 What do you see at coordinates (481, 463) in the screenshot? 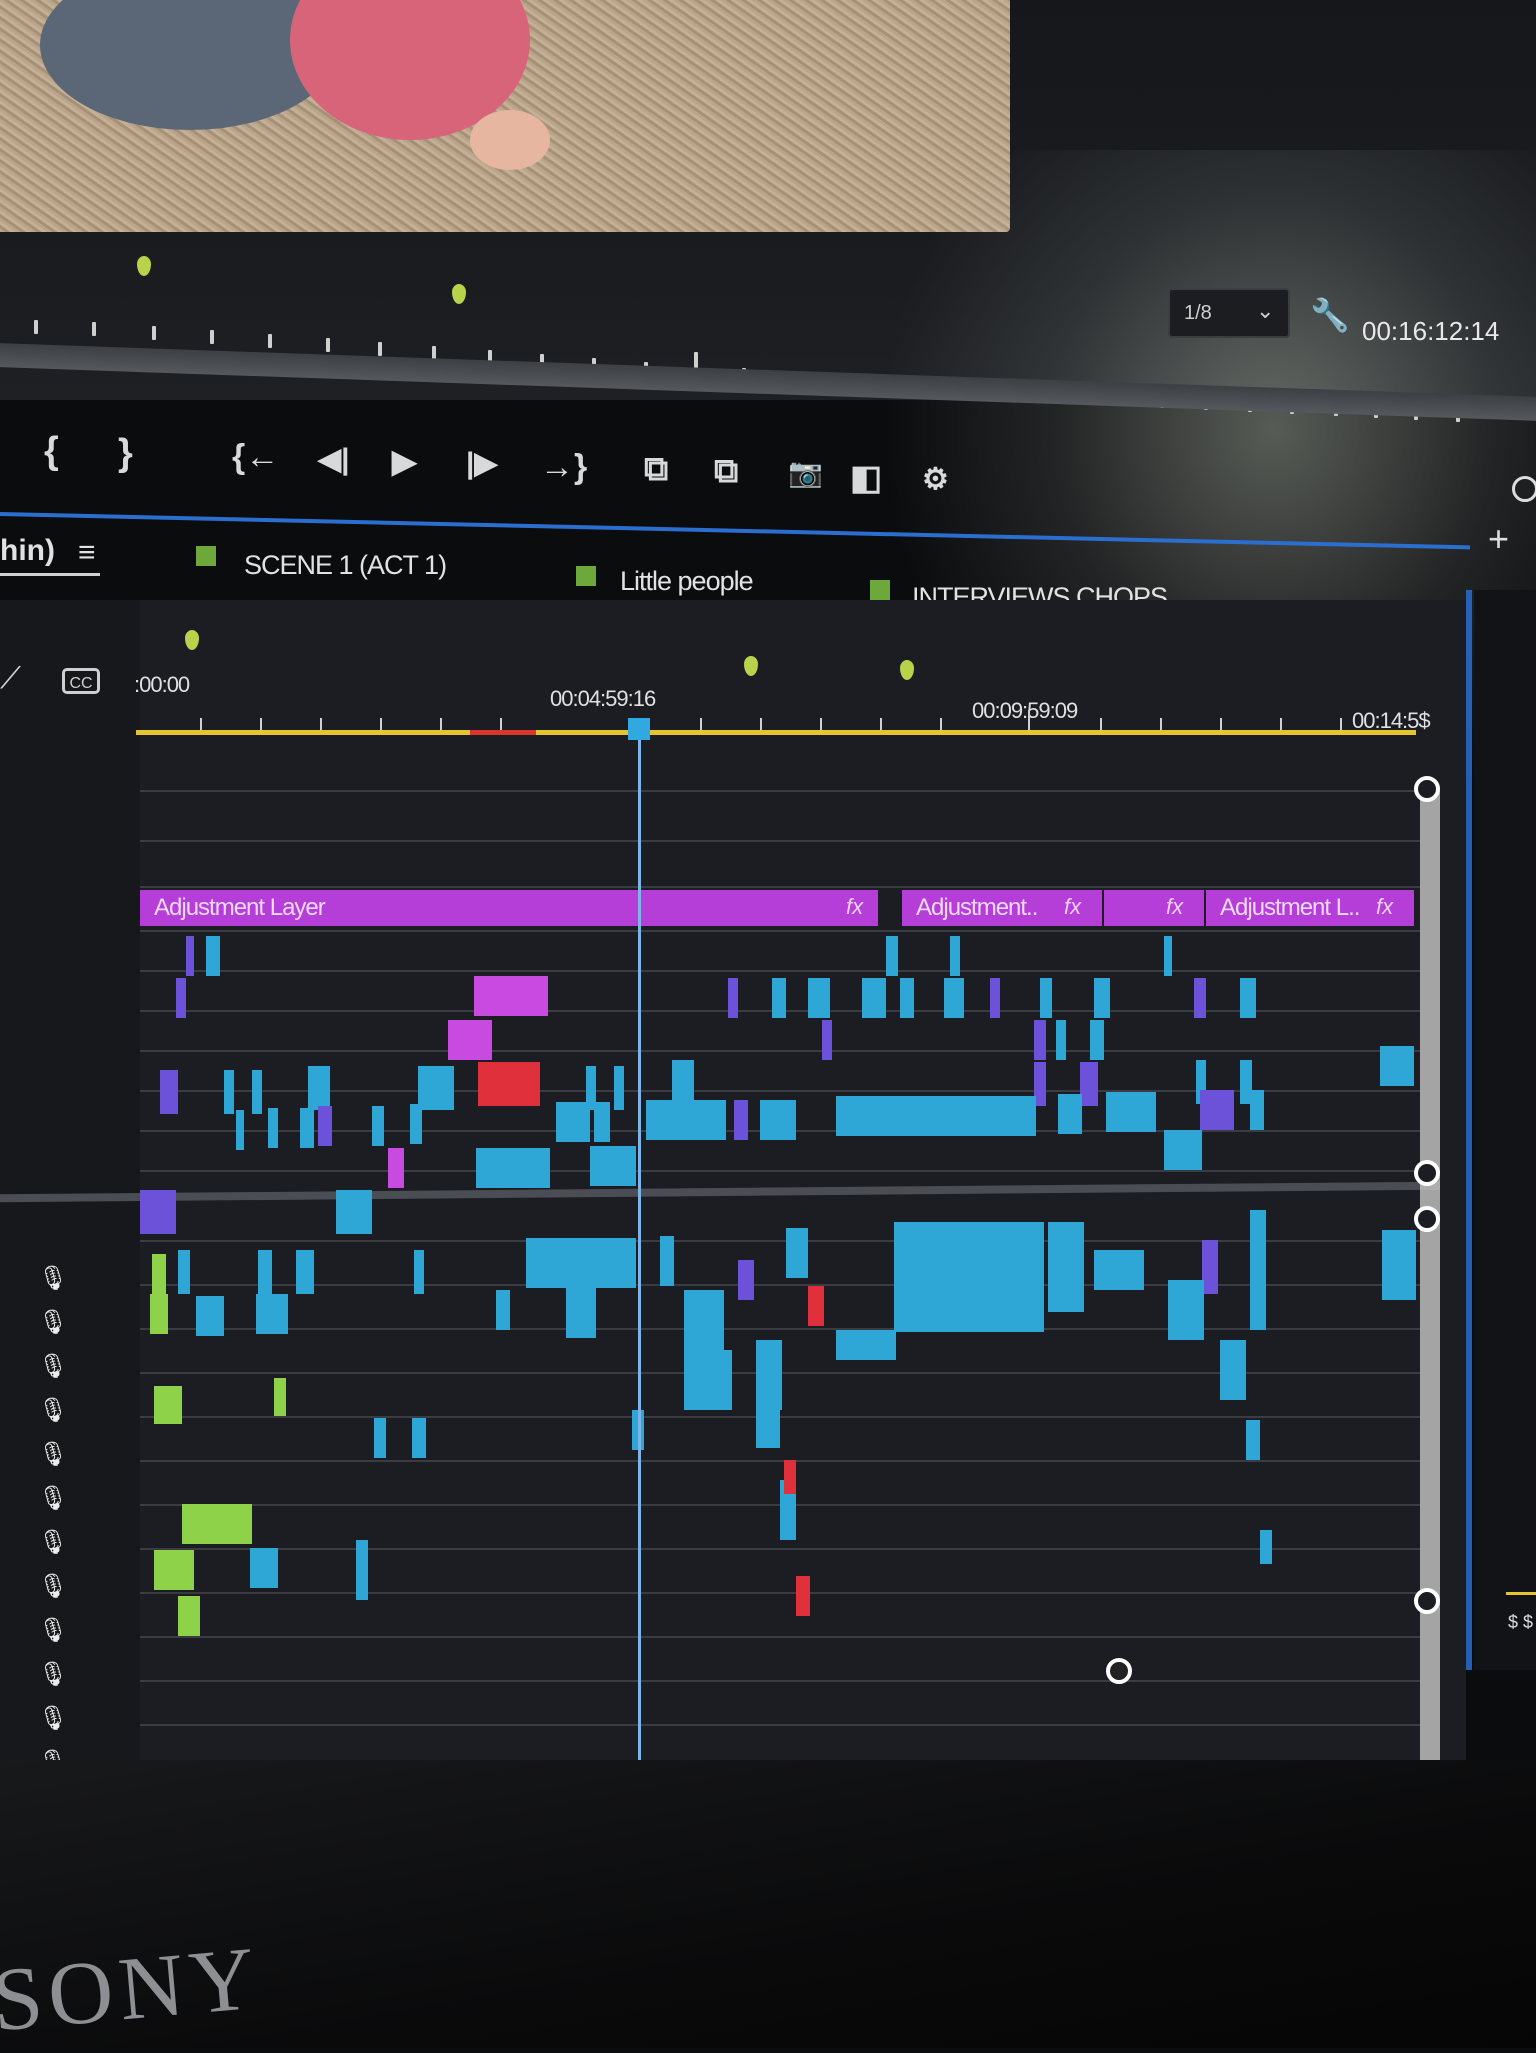
I see `step-forward-button: |▶` at bounding box center [481, 463].